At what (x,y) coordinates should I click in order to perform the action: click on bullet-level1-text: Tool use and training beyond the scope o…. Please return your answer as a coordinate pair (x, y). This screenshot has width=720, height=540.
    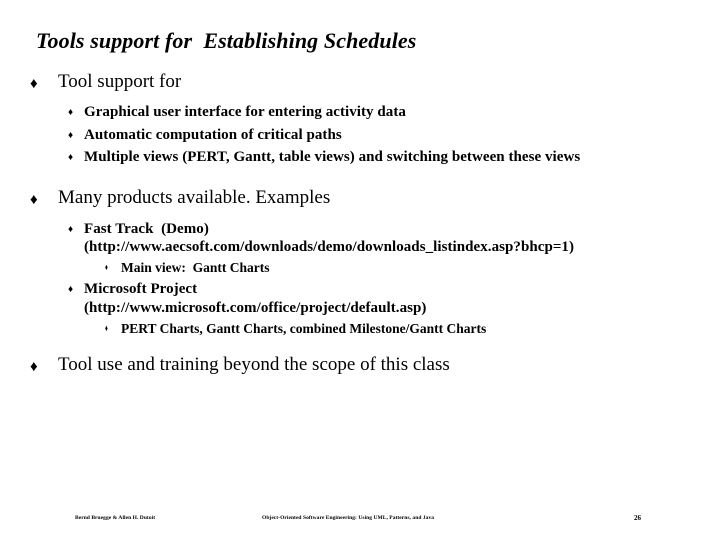
    Looking at the image, I should click on (254, 365).